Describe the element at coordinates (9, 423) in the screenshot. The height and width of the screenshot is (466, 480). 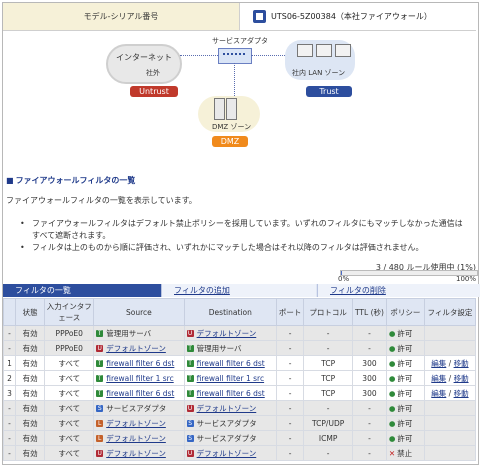
I see `row-number-text: -` at that location.